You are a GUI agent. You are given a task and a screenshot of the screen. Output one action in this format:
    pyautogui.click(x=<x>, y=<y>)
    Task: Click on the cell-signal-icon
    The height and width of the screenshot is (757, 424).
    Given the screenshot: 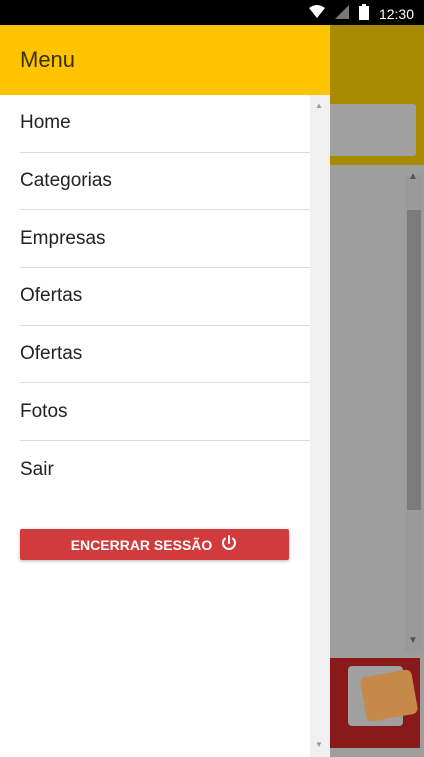 What is the action you would take?
    pyautogui.click(x=341, y=13)
    